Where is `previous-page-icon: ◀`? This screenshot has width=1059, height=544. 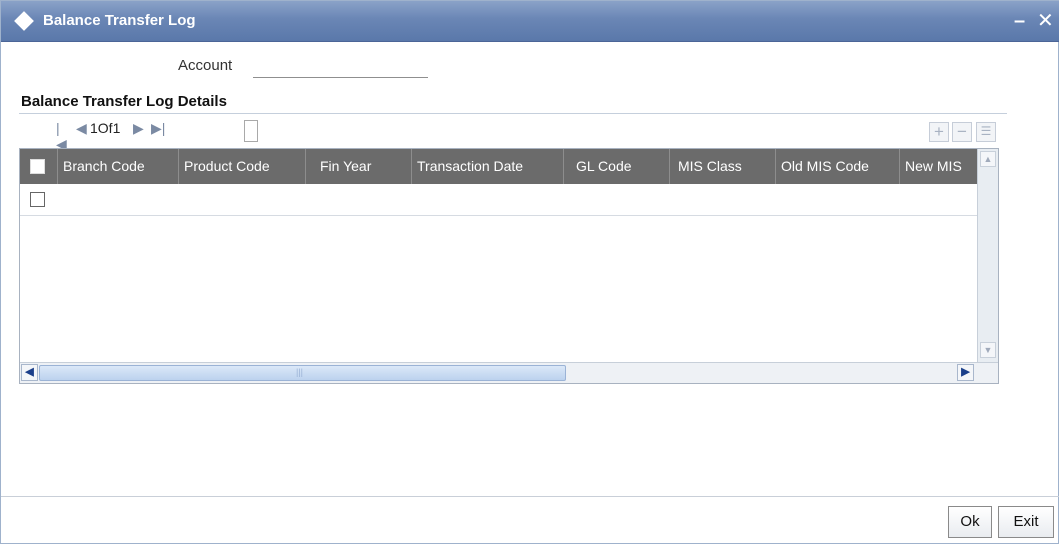 previous-page-icon: ◀ is located at coordinates (81, 128).